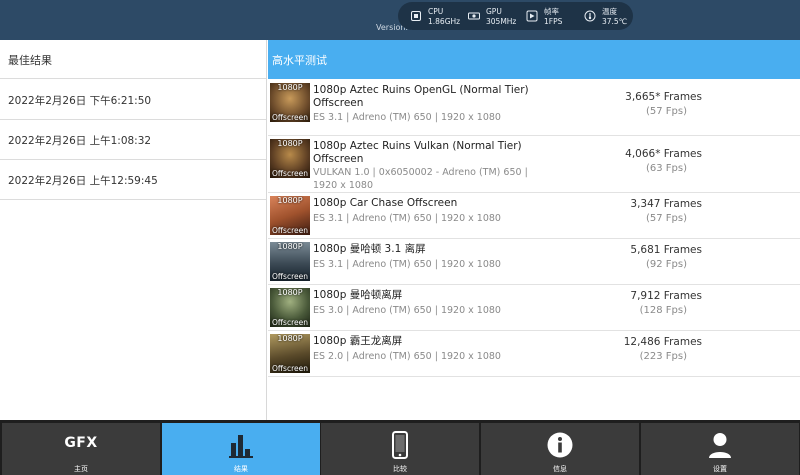  I want to click on top-status-bar: Version: 5.0.4 CPU 1.86GHz GPU 305MHz, so click(400, 20).